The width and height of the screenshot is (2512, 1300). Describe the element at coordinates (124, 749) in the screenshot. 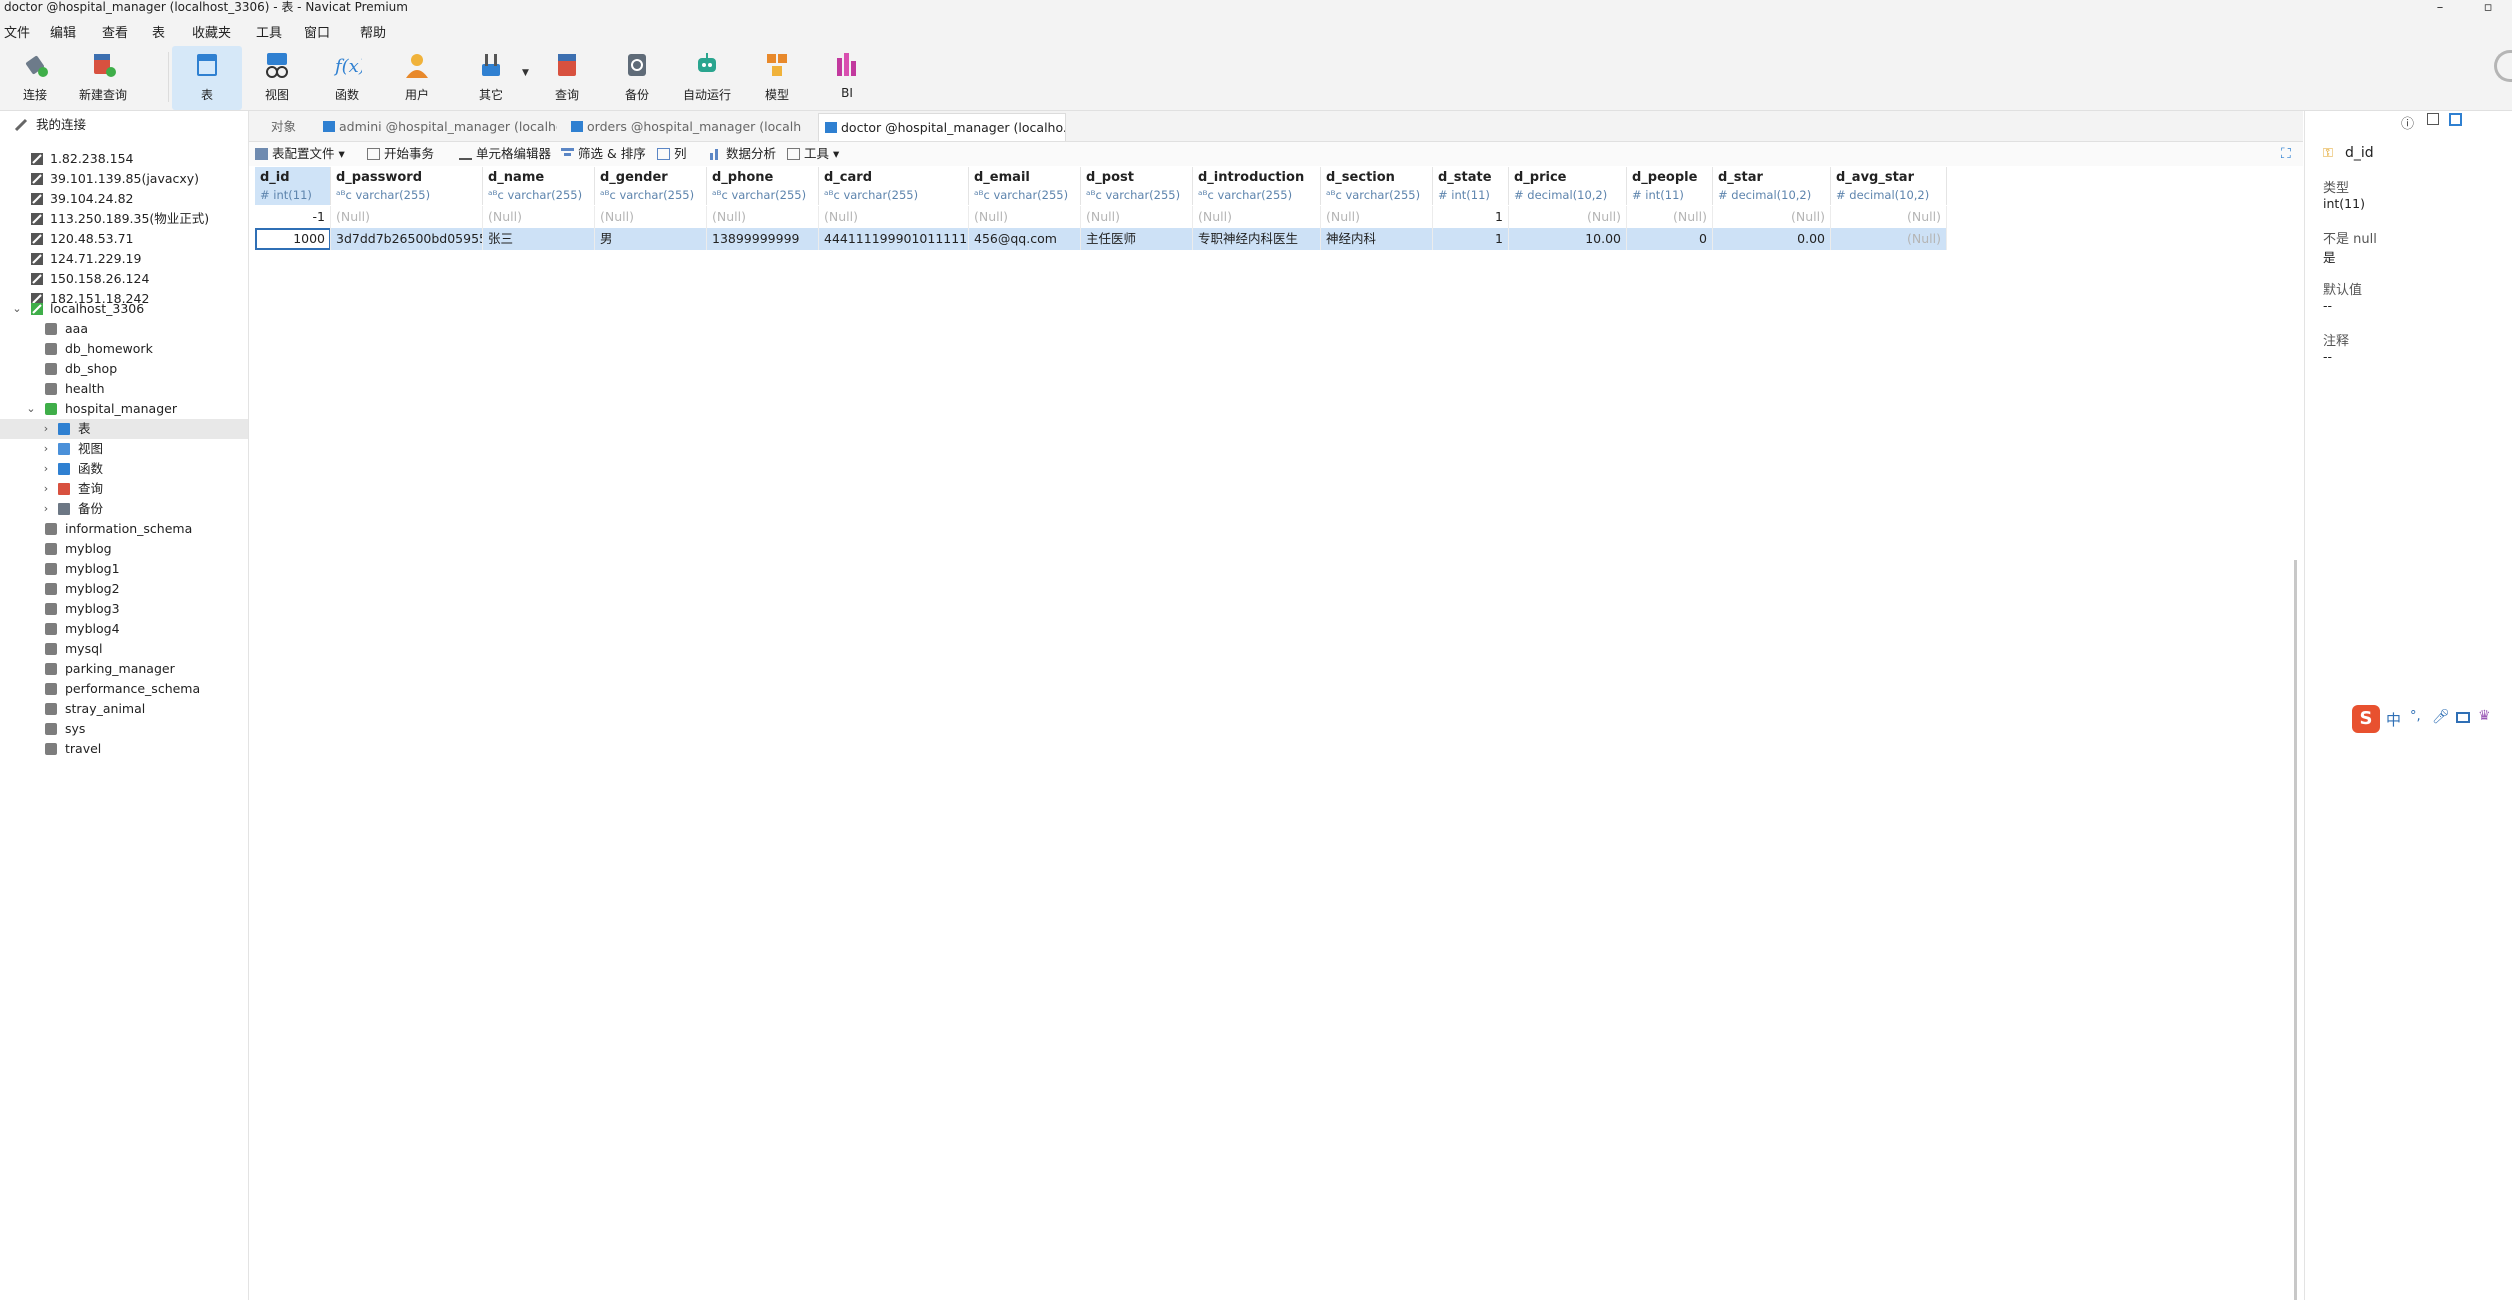

I see `tree-database: travel` at that location.